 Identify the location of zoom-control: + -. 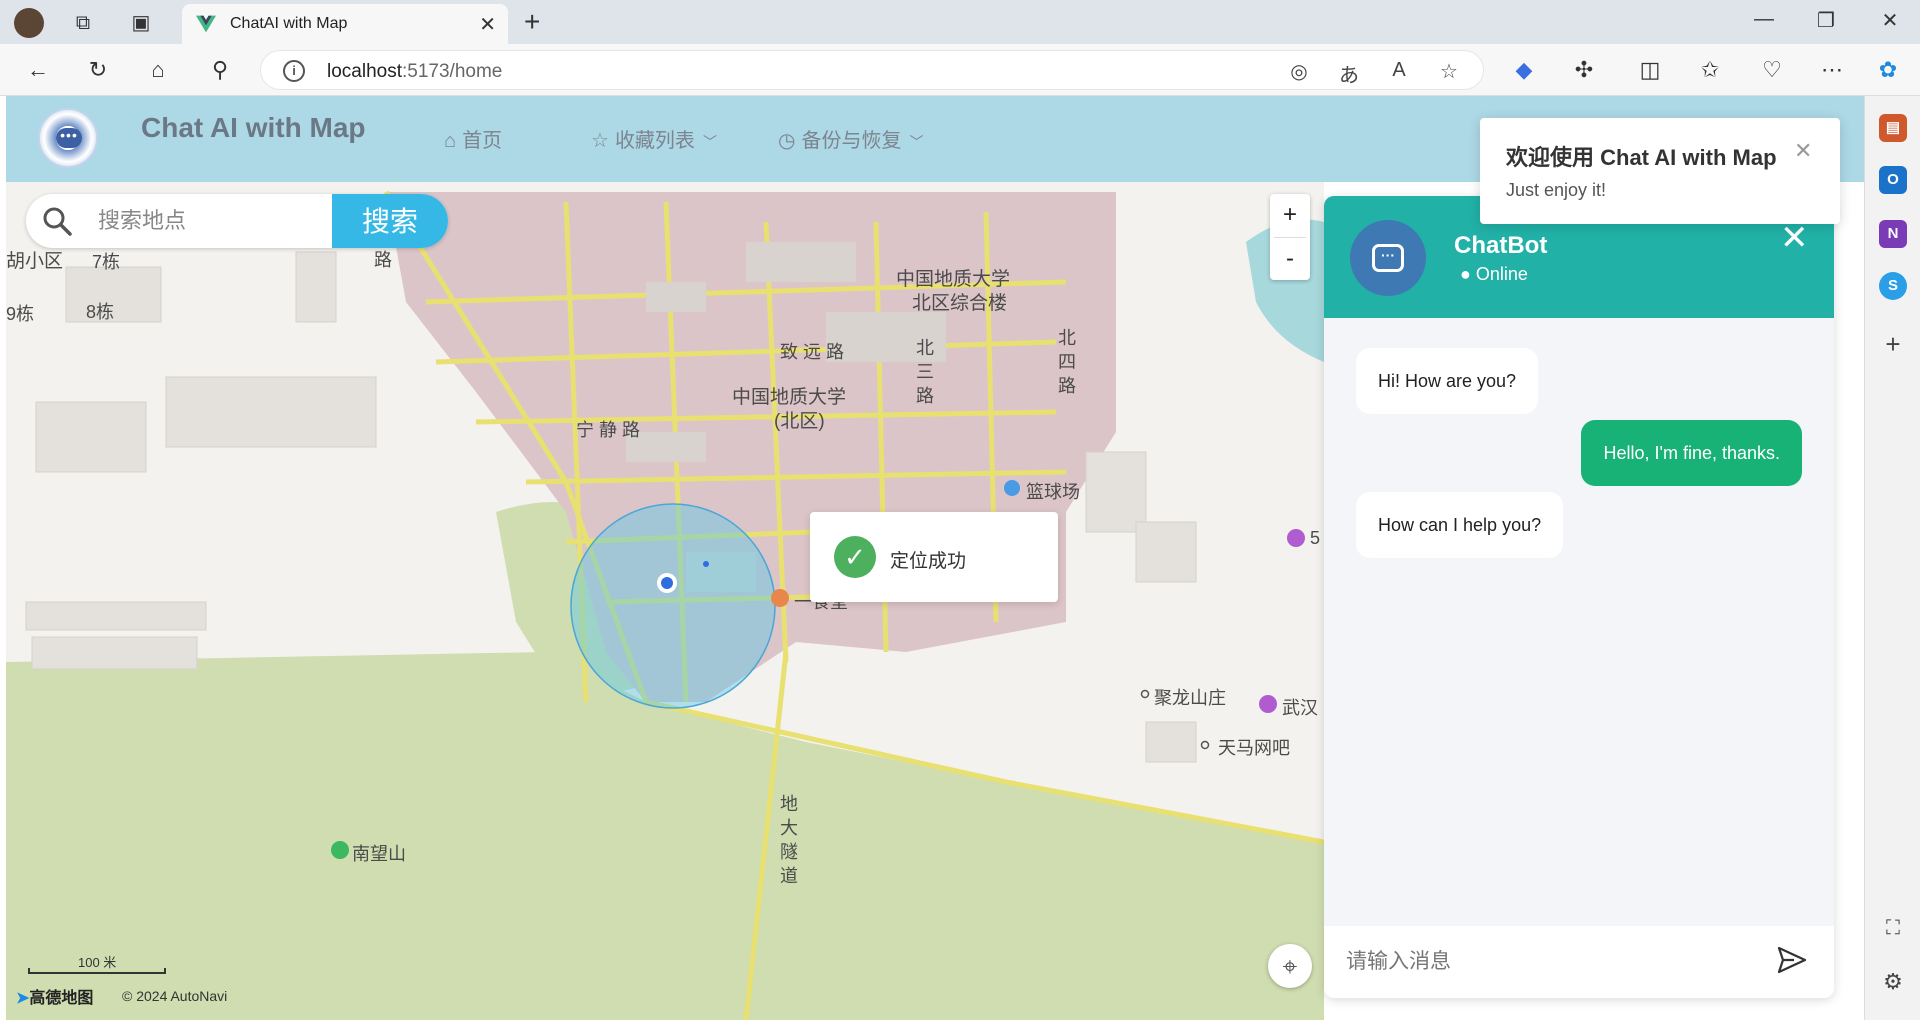
(1290, 237).